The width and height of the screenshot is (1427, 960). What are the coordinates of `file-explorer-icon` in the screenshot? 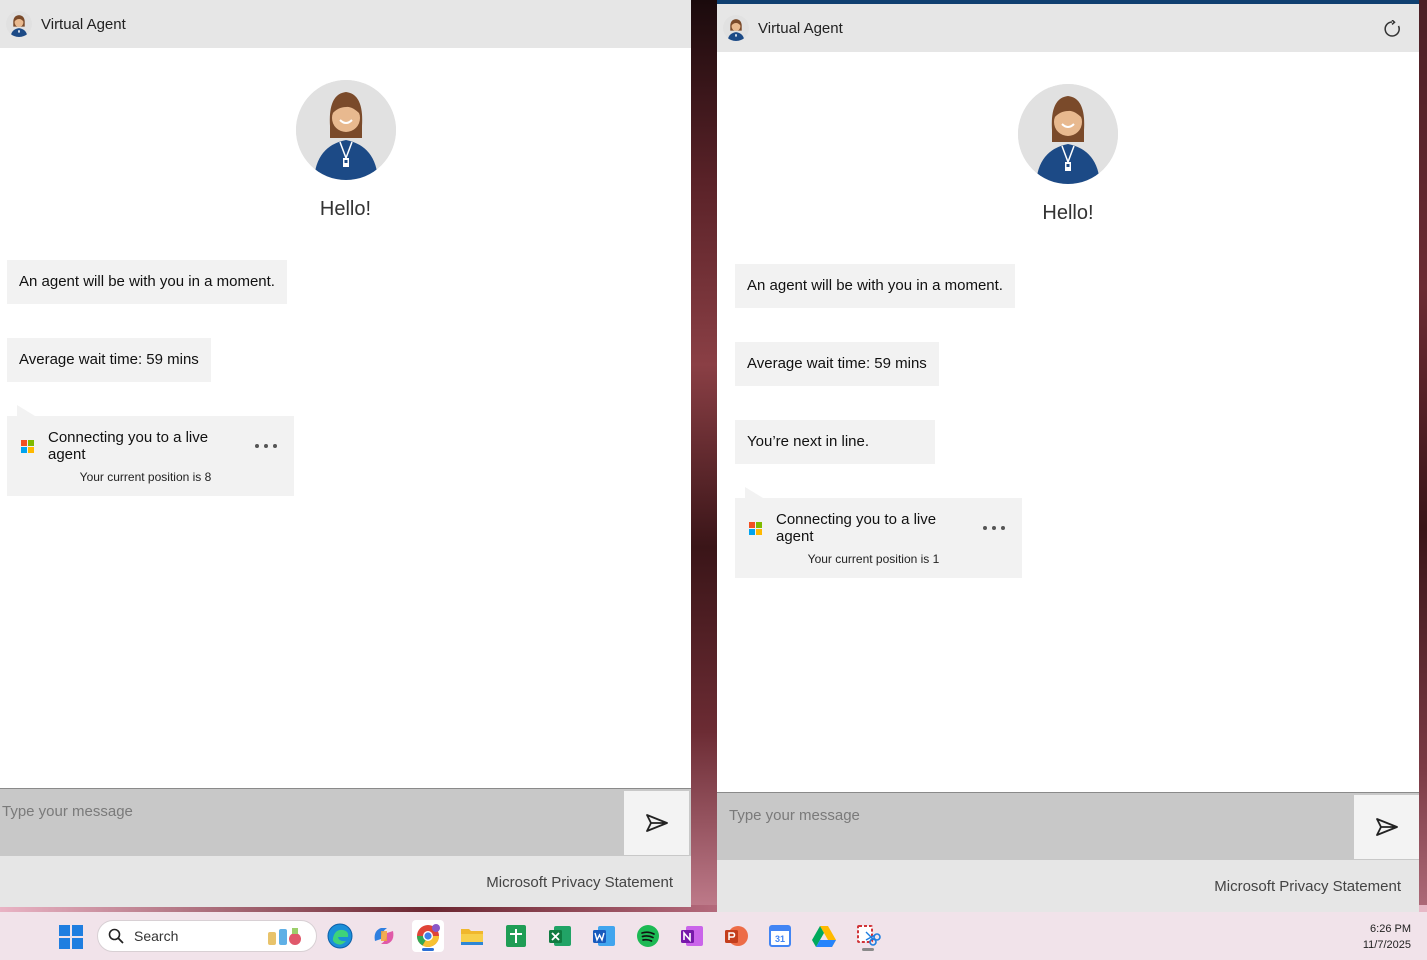 It's located at (472, 937).